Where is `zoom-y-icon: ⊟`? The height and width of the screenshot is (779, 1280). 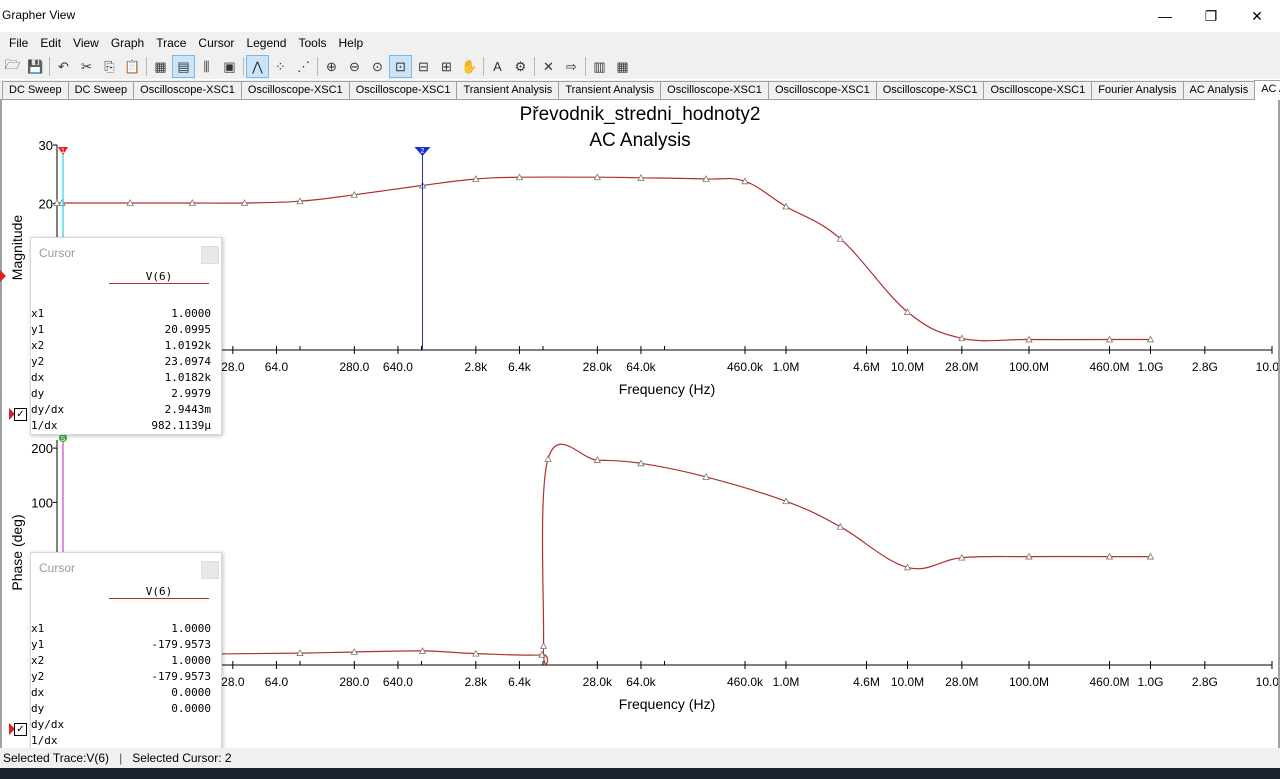
zoom-y-icon: ⊟ is located at coordinates (423, 66).